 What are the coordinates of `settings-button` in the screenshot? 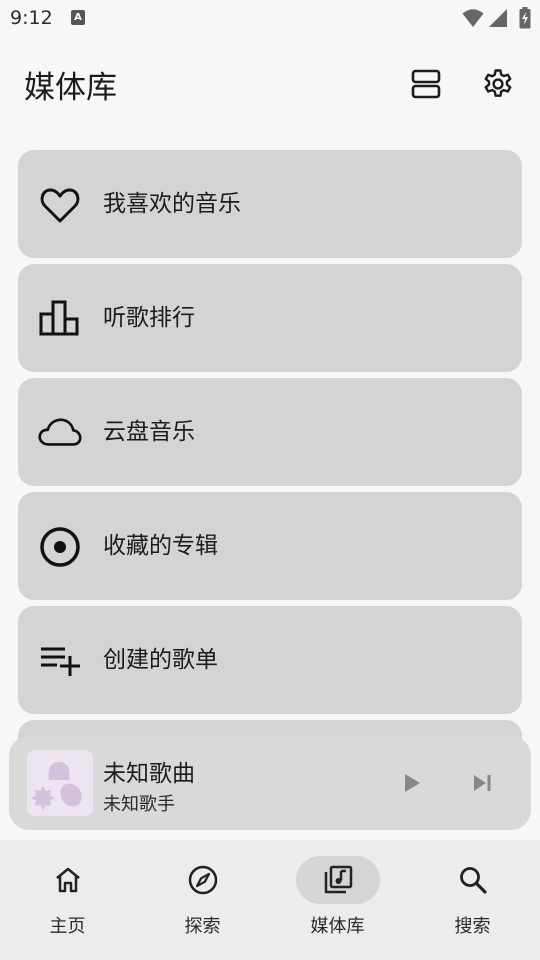 It's located at (498, 84).